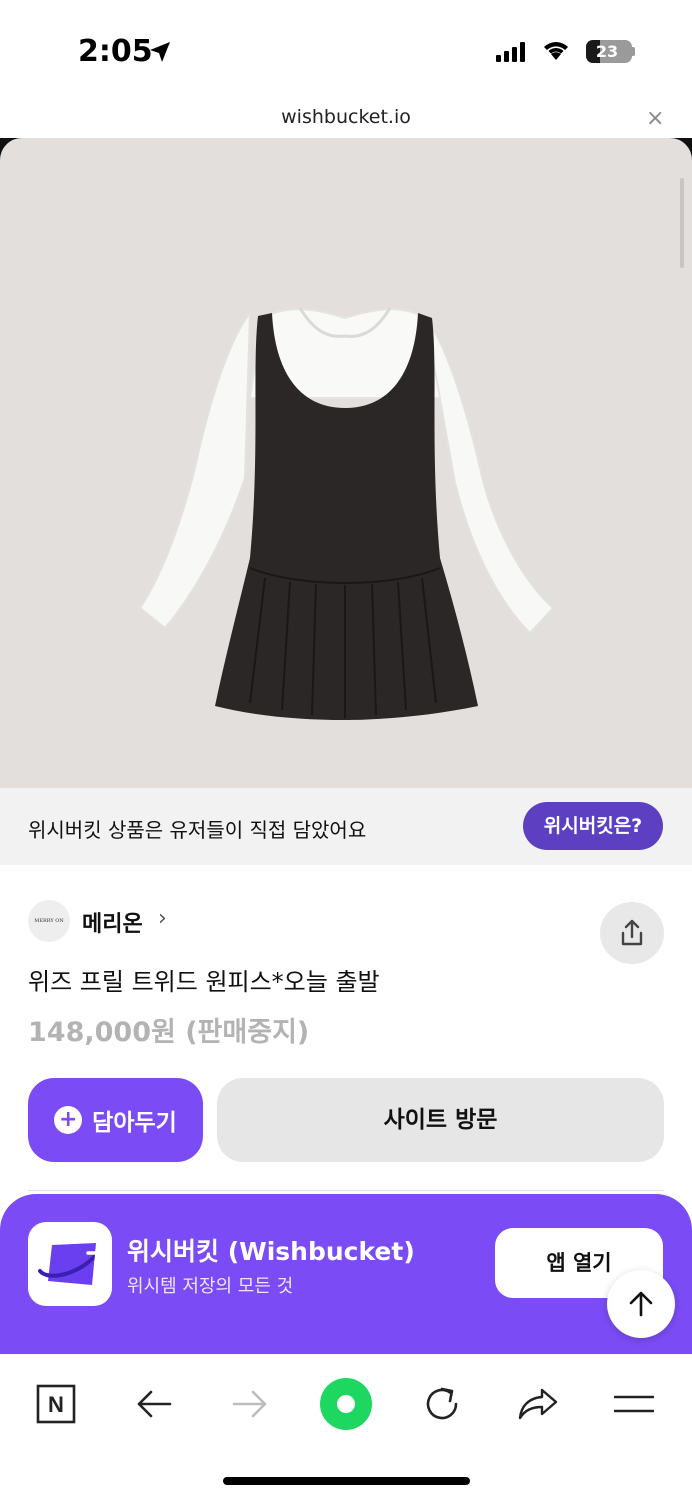 The width and height of the screenshot is (692, 1500). What do you see at coordinates (346, 1274) in the screenshot?
I see `app-banner: 위시버킷 (Wishbucket) 위시템 저장의 모든 것 앱 열기` at bounding box center [346, 1274].